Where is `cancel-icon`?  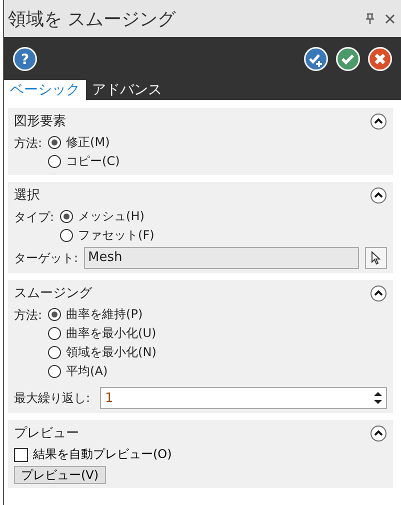 cancel-icon is located at coordinates (380, 59).